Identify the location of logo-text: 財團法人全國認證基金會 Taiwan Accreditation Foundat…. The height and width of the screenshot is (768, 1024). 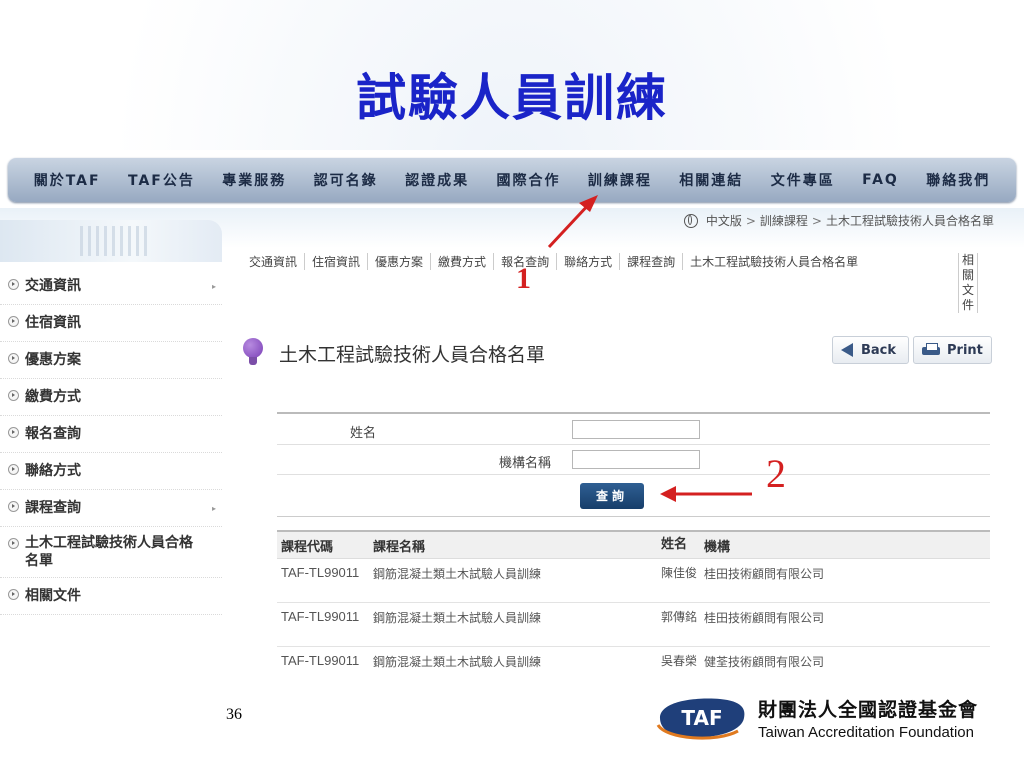
(868, 718).